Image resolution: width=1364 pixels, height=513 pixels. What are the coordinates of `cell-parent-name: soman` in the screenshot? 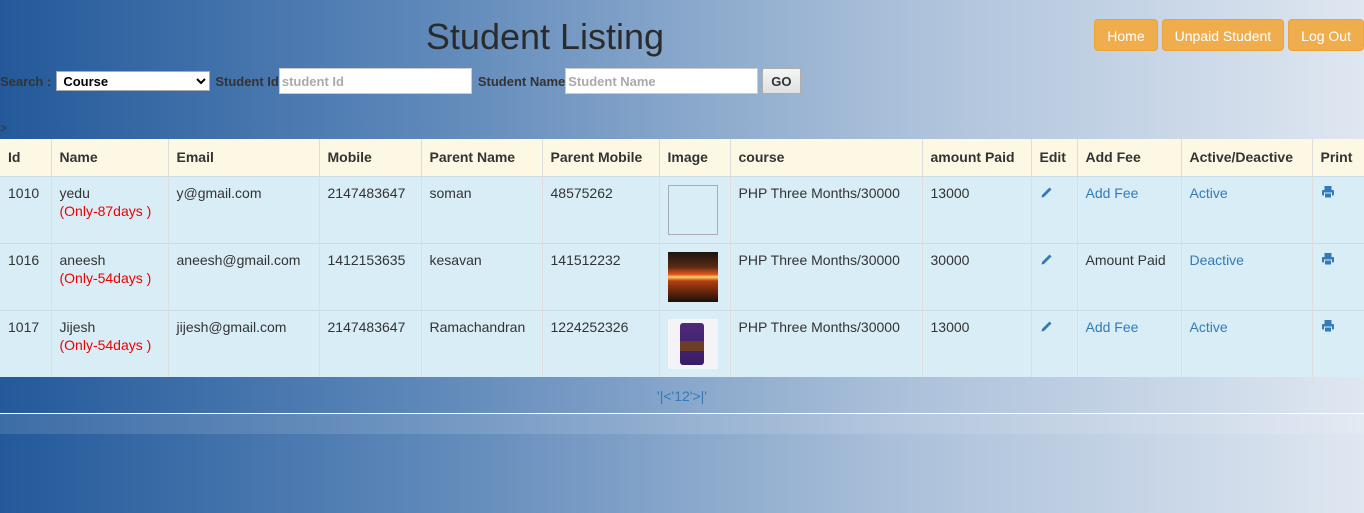 It's located at (482, 209).